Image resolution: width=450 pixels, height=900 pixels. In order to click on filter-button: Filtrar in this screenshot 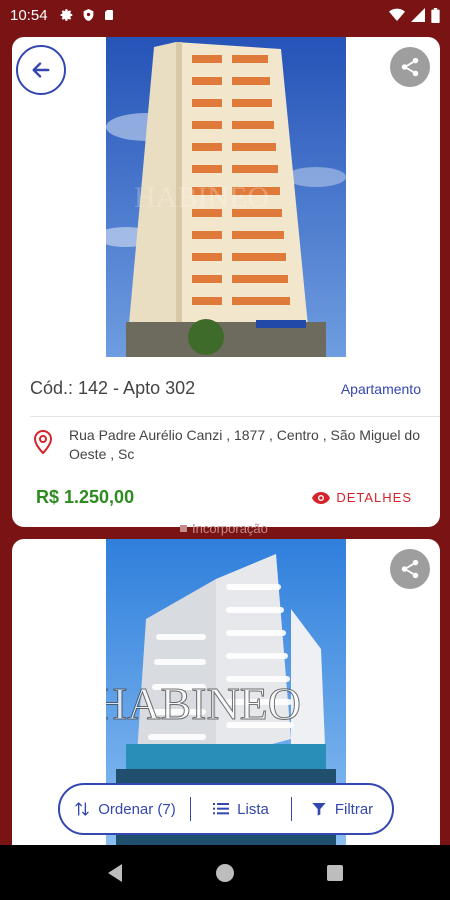, I will do `click(342, 809)`.